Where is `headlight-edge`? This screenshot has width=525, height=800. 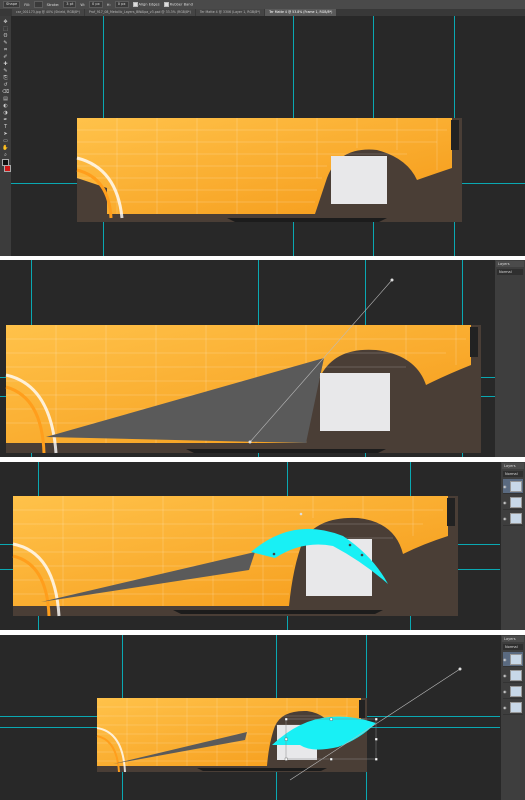
headlight-edge is located at coordinates (455, 135).